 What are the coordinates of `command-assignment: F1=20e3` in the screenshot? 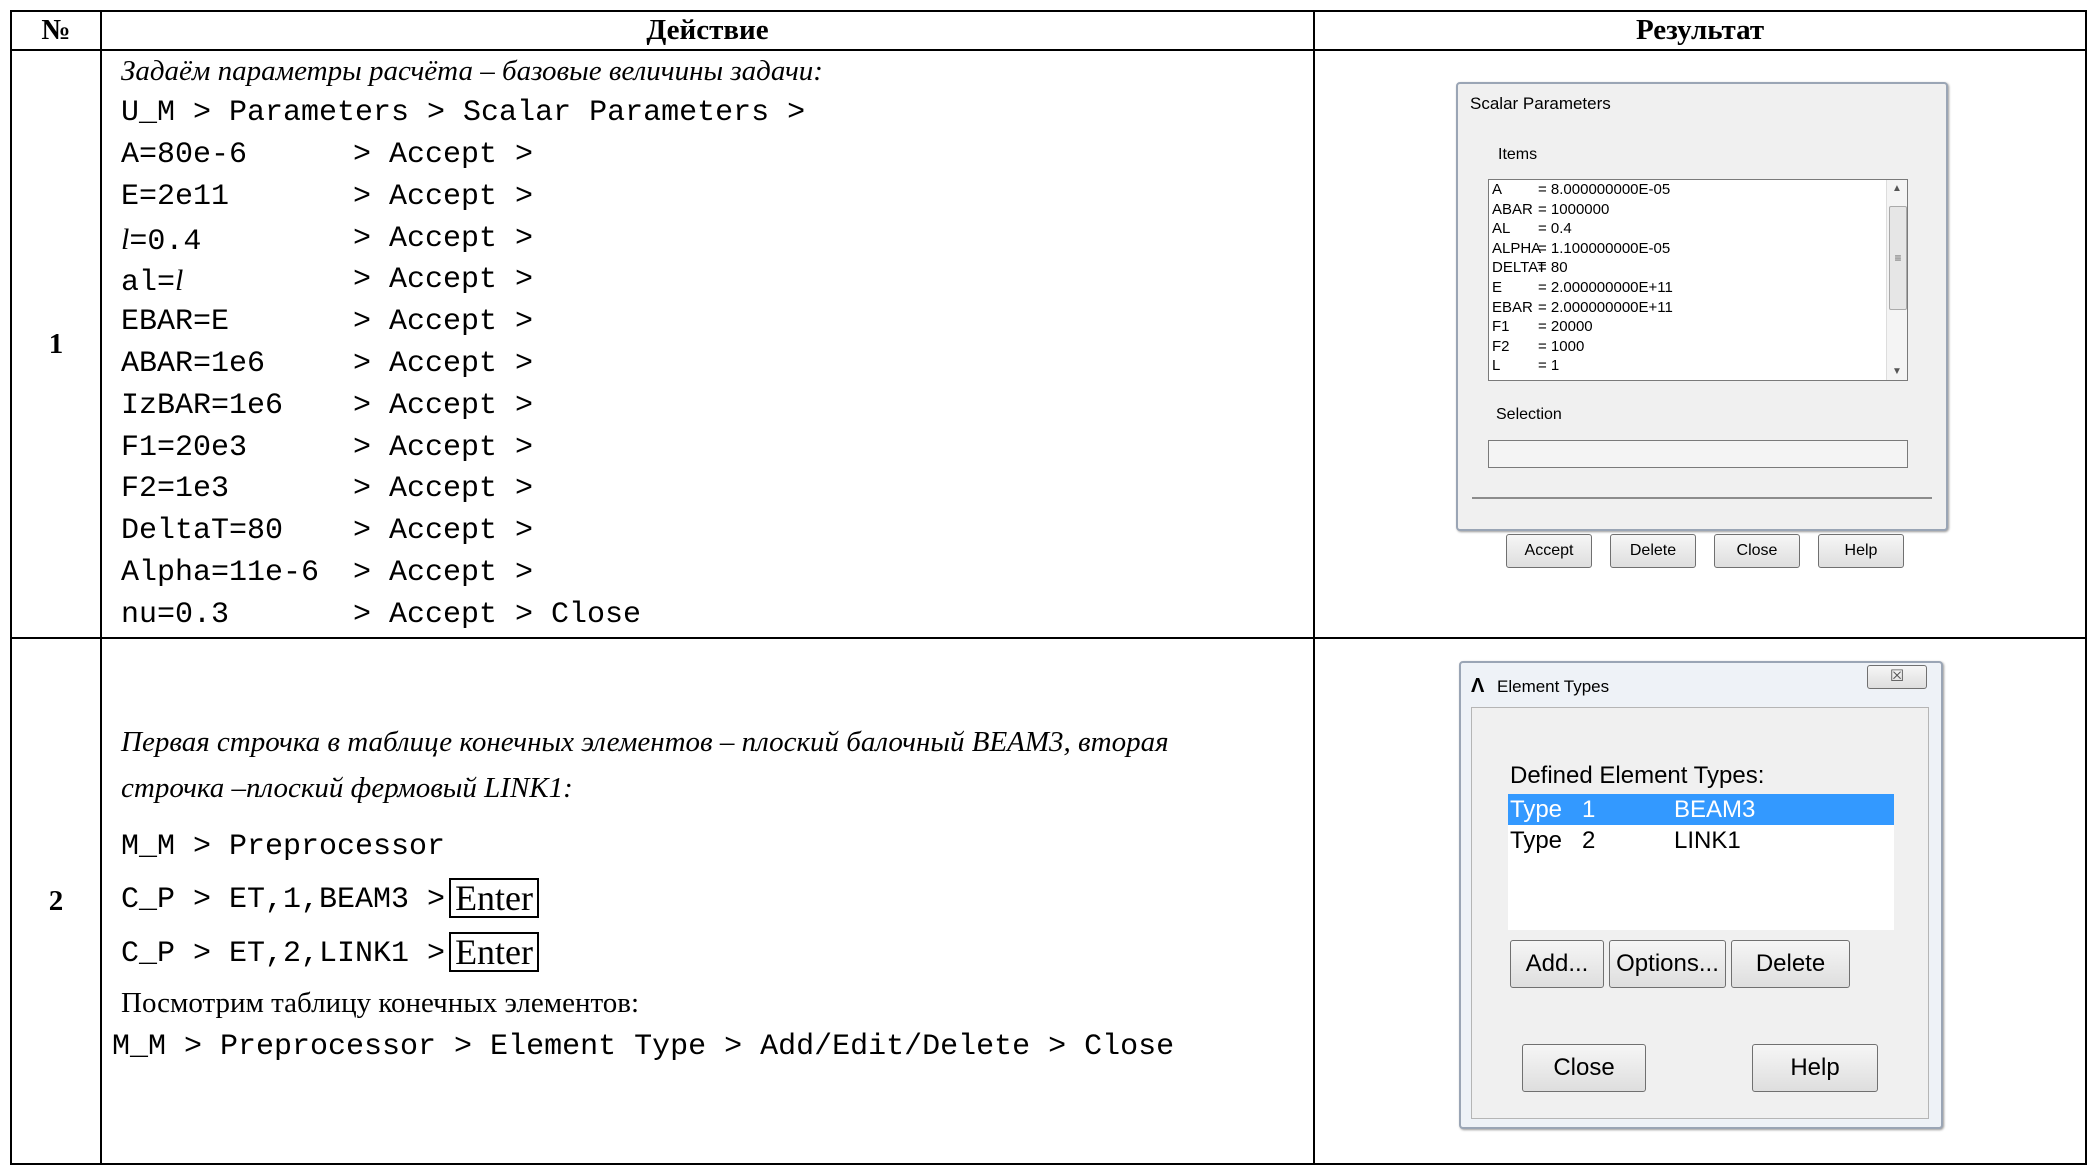 It's located at (184, 447).